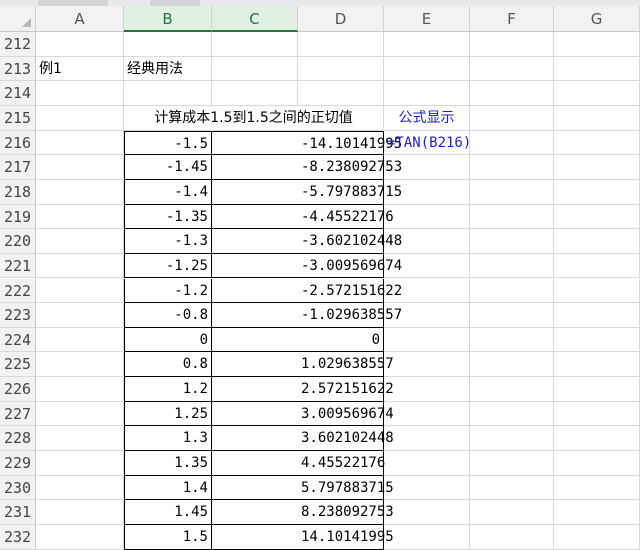 The height and width of the screenshot is (550, 640). What do you see at coordinates (597, 414) in the screenshot?
I see `cell-g227` at bounding box center [597, 414].